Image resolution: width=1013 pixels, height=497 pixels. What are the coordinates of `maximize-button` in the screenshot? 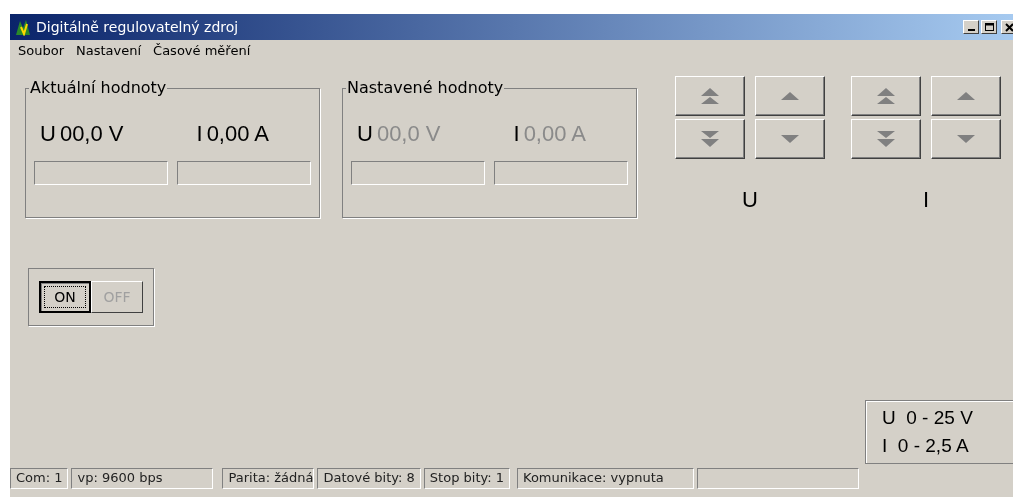 It's located at (989, 27).